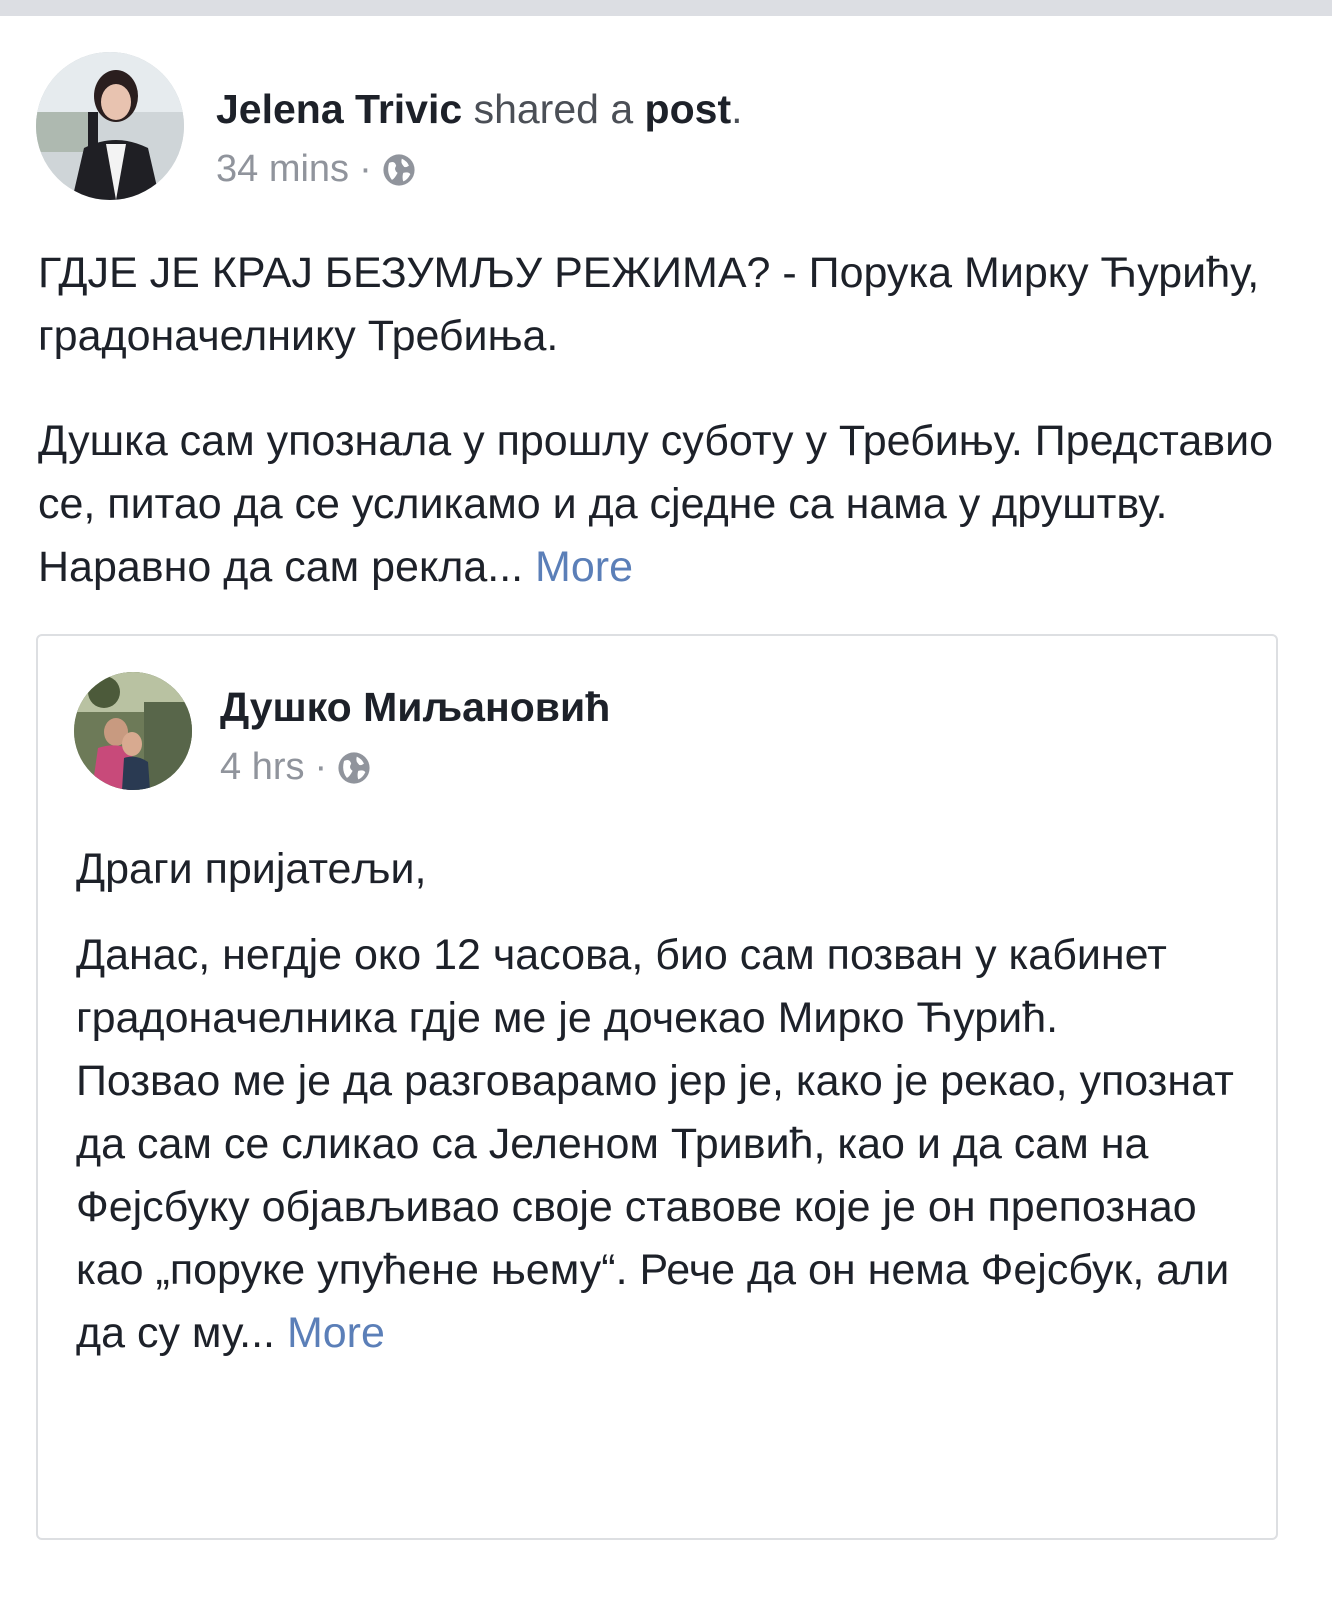  Describe the element at coordinates (282, 169) in the screenshot. I see `timestamp: 34 mins` at that location.